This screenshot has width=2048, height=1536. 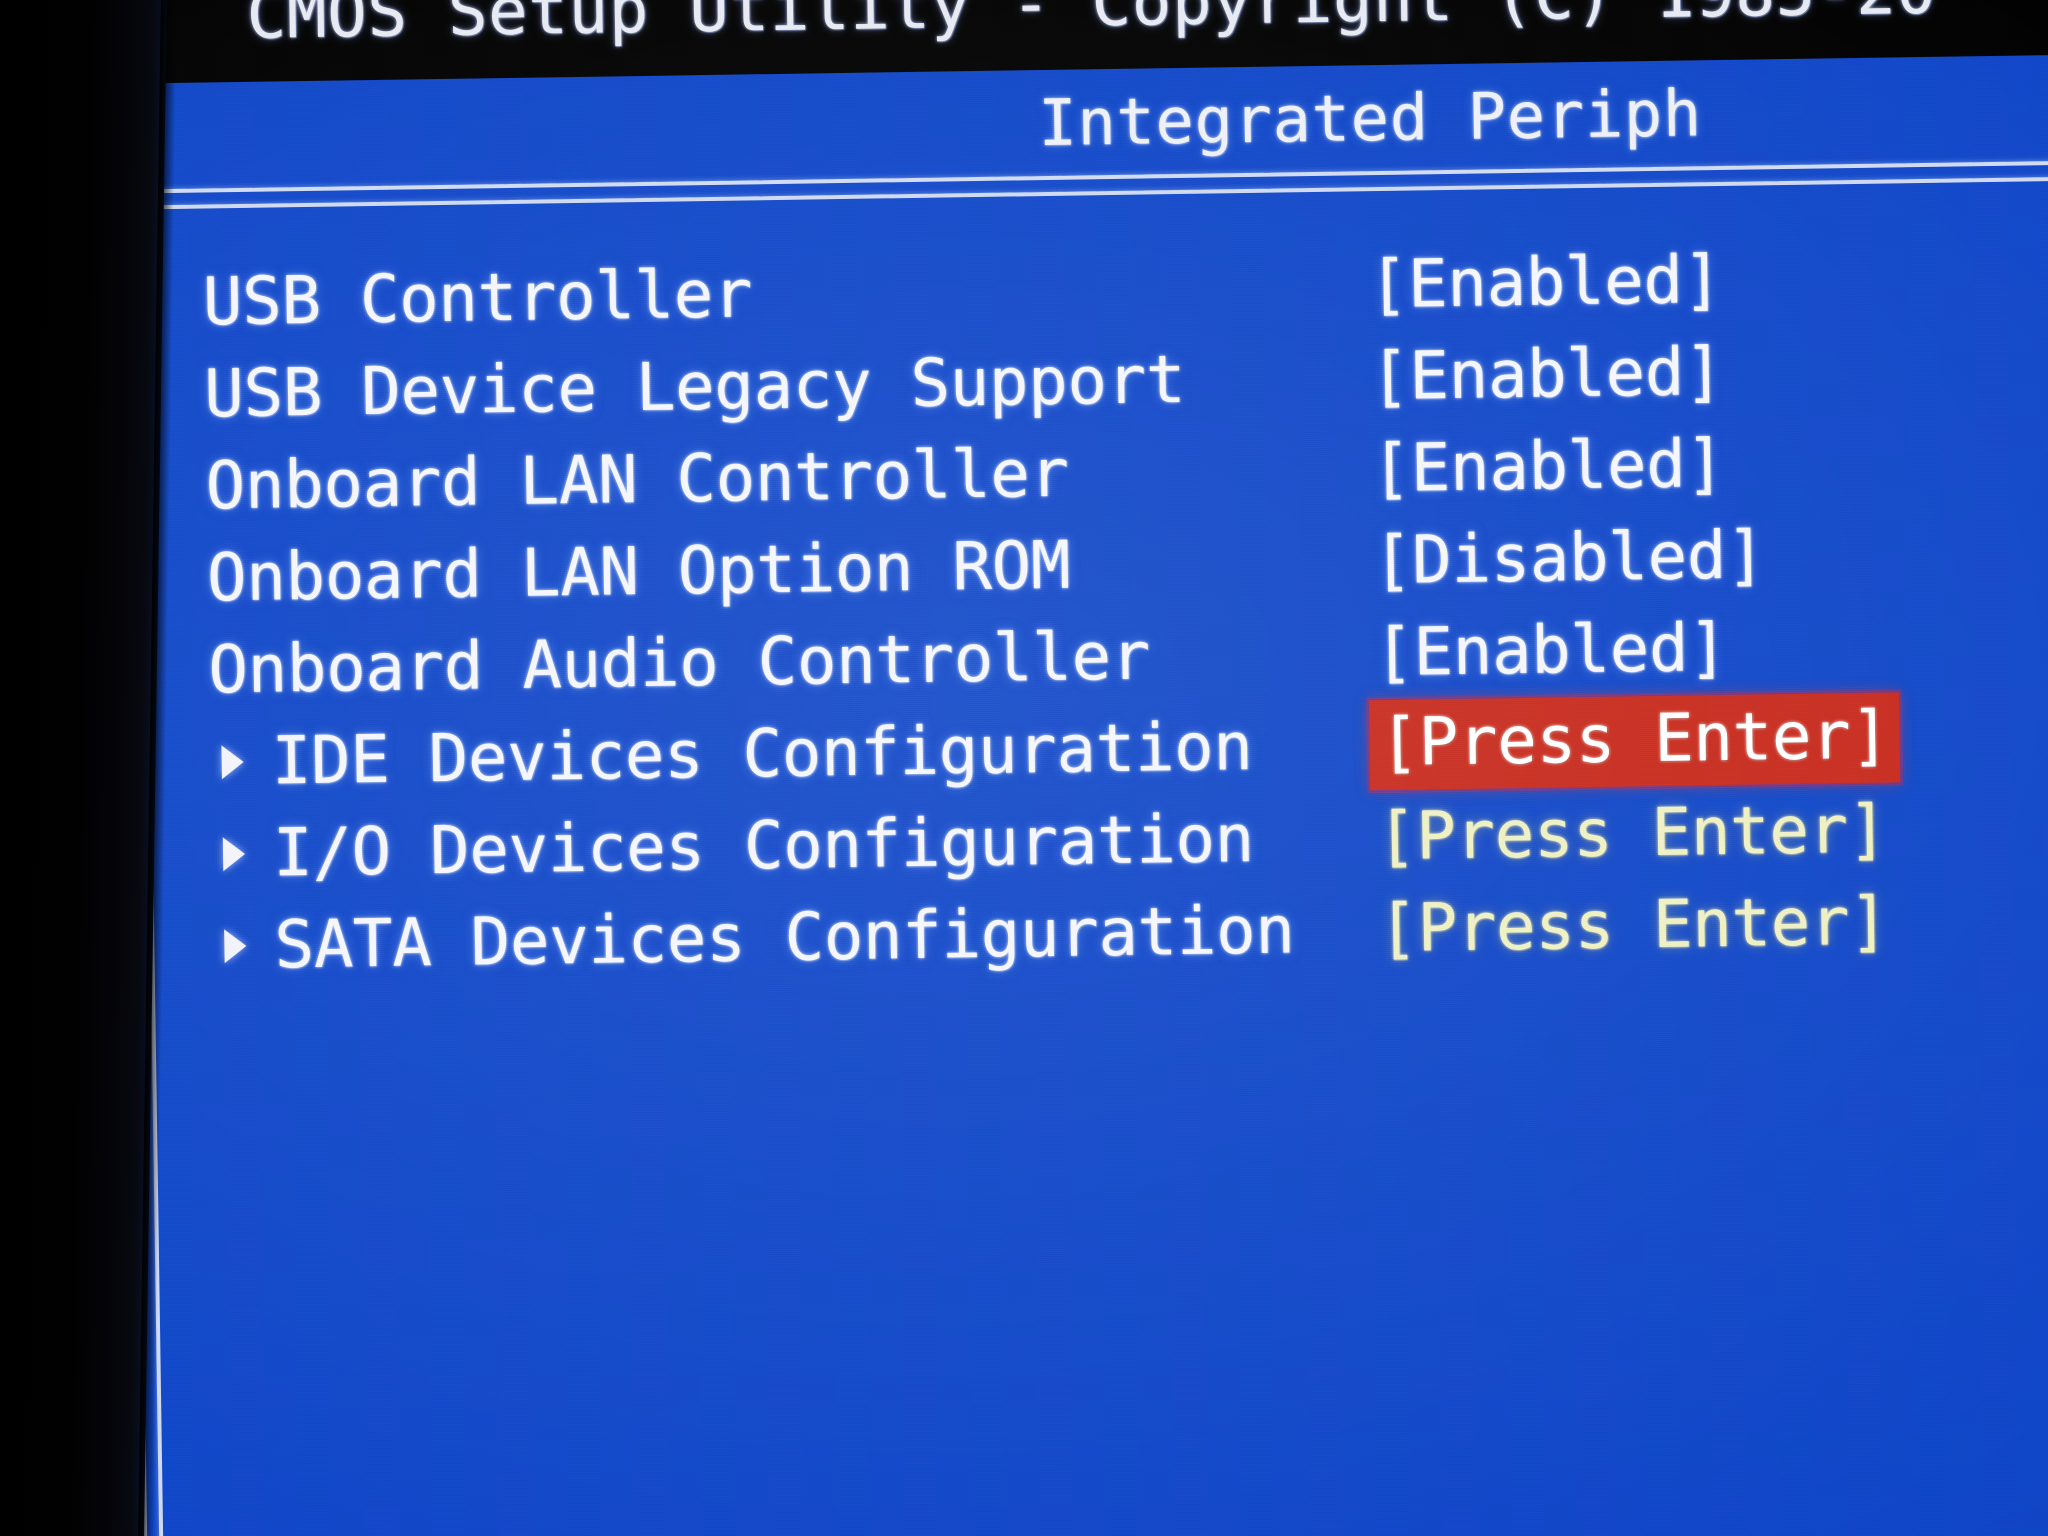 What do you see at coordinates (784, 937) in the screenshot?
I see `setting-label: SATA Devices Configuration` at bounding box center [784, 937].